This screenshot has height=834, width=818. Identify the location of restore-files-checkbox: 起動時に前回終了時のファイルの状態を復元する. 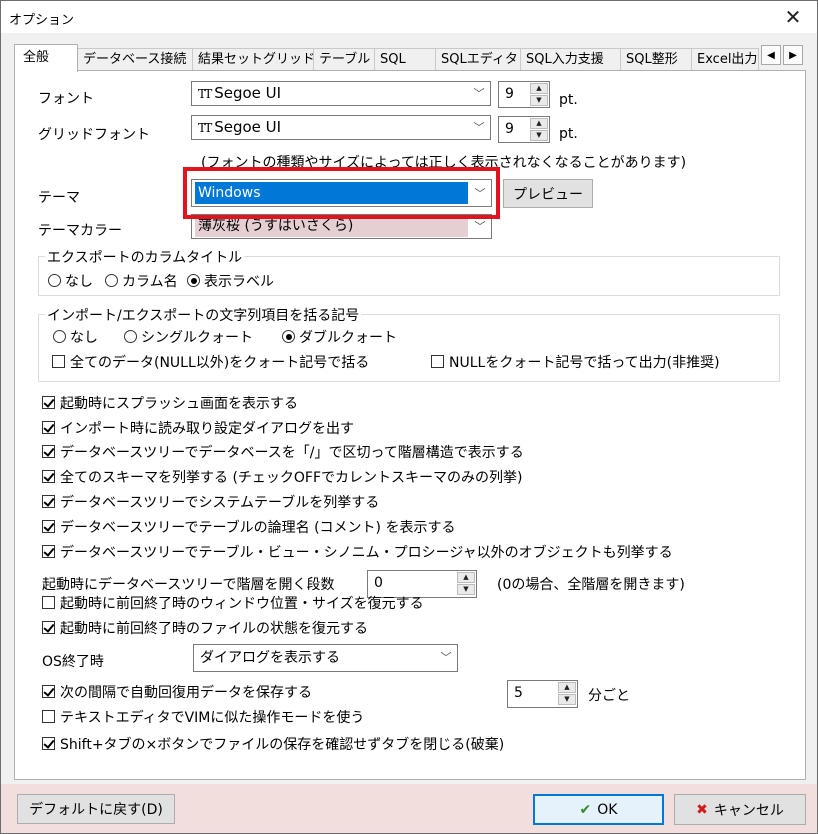
(205, 630).